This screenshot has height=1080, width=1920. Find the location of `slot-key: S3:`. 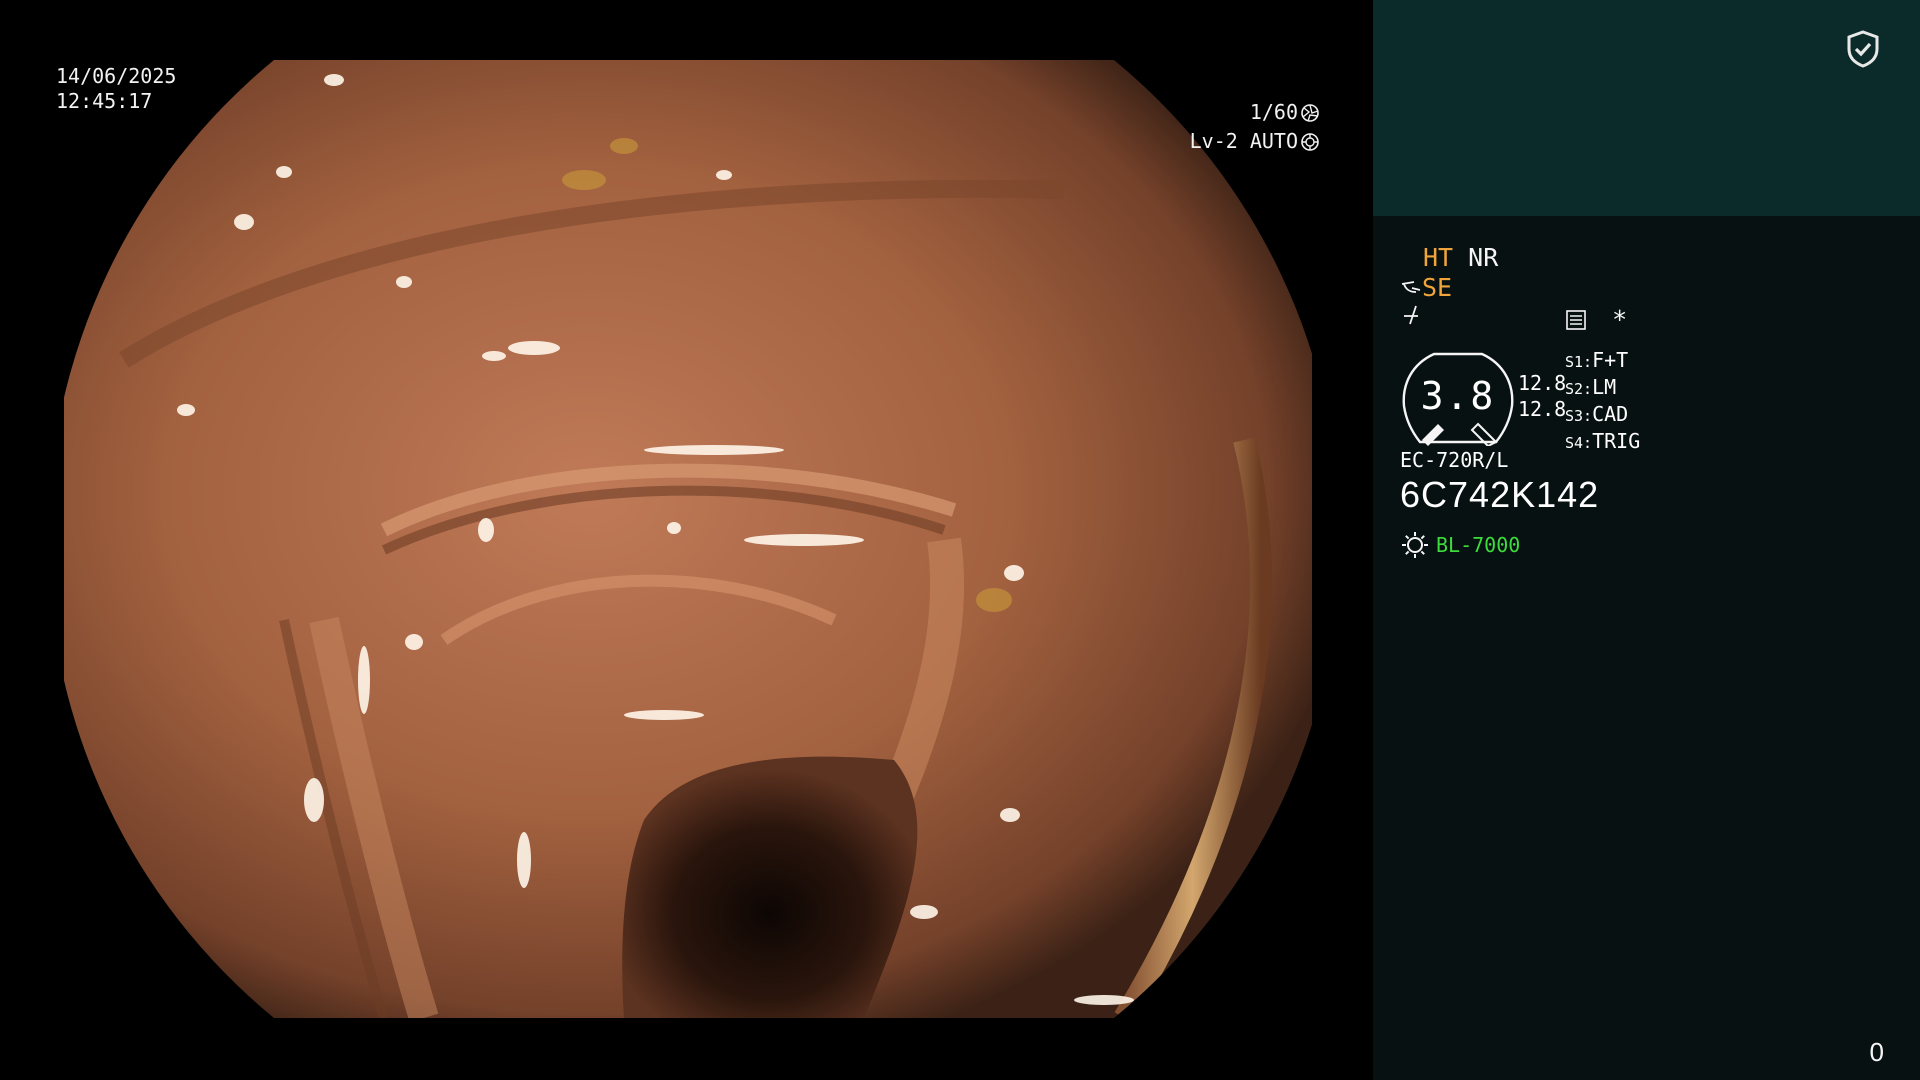

slot-key: S3: is located at coordinates (1579, 416).